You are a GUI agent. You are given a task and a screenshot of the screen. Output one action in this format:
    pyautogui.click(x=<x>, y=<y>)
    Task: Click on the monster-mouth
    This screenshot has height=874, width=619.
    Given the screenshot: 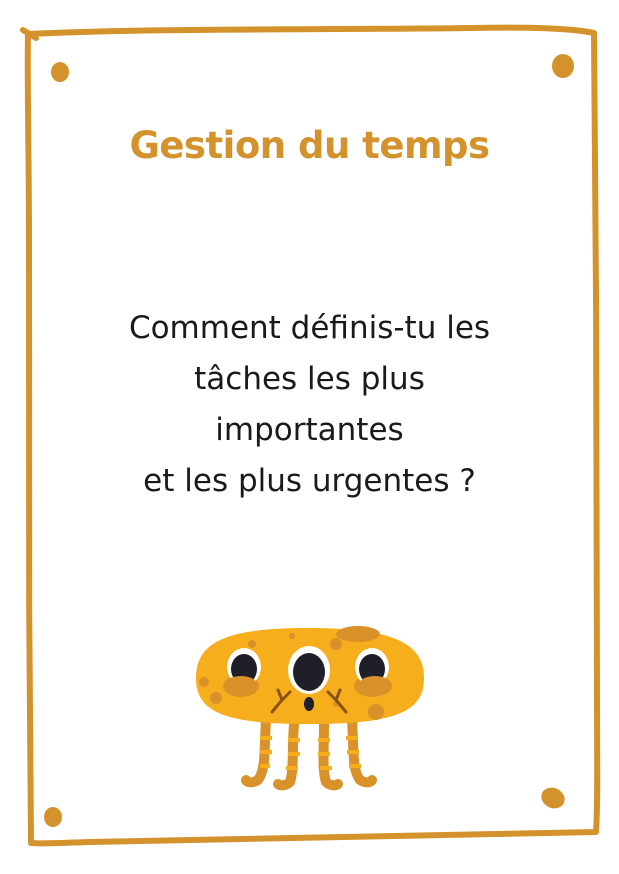 What is the action you would take?
    pyautogui.click(x=309, y=704)
    